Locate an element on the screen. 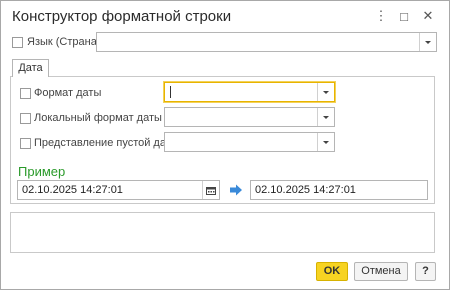 This screenshot has width=450, height=290. cancel-button: Отмена is located at coordinates (381, 271).